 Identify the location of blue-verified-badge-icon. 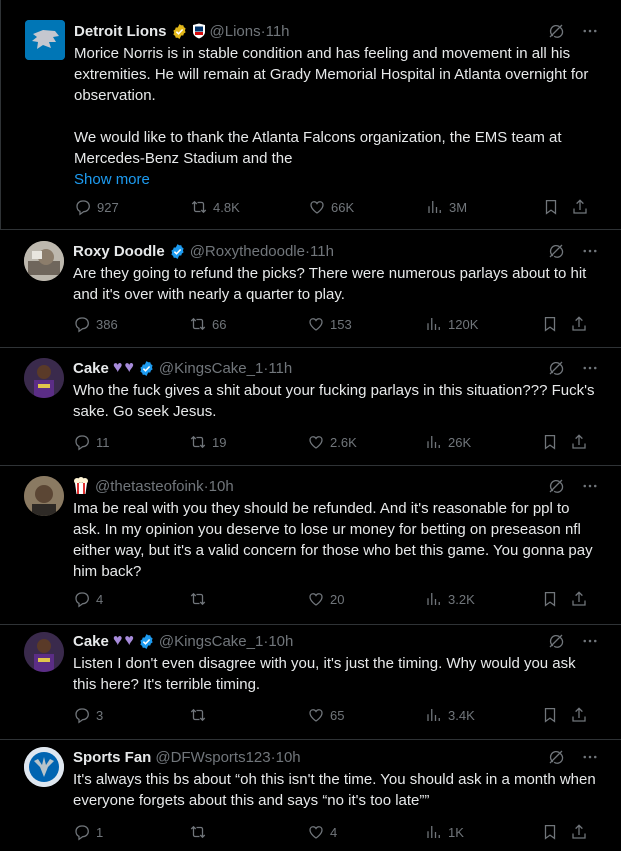
(146, 641).